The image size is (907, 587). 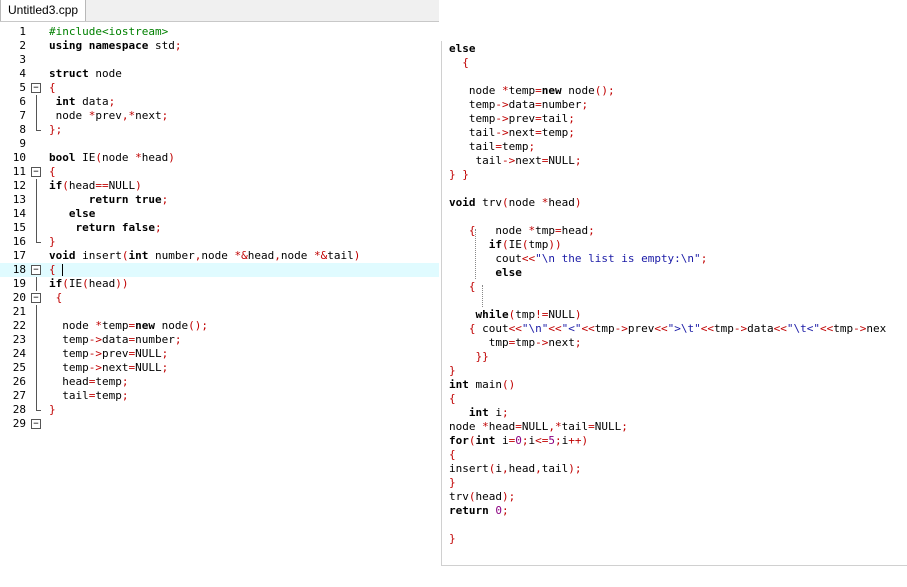 What do you see at coordinates (219, 242) in the screenshot?
I see `code-line: 16}` at bounding box center [219, 242].